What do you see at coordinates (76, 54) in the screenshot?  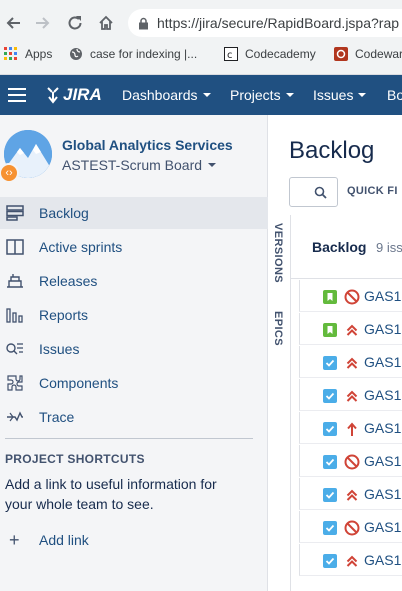 I see `globe-icon` at bounding box center [76, 54].